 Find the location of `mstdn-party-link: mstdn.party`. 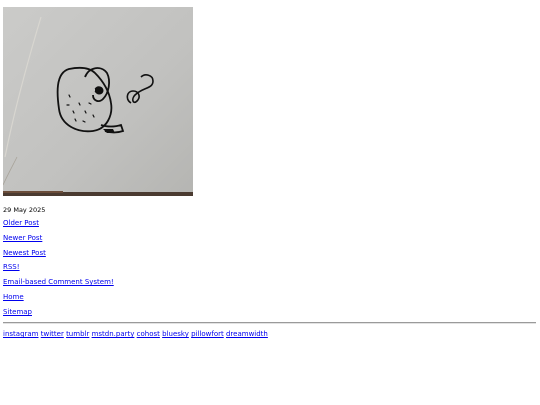

mstdn-party-link: mstdn.party is located at coordinates (113, 334).